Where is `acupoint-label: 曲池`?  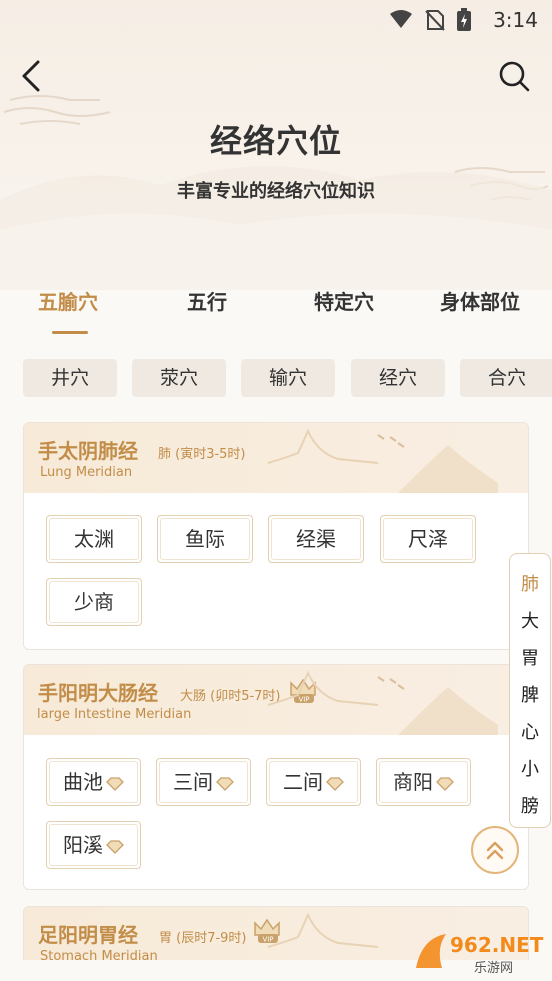
acupoint-label: 曲池 is located at coordinates (83, 782).